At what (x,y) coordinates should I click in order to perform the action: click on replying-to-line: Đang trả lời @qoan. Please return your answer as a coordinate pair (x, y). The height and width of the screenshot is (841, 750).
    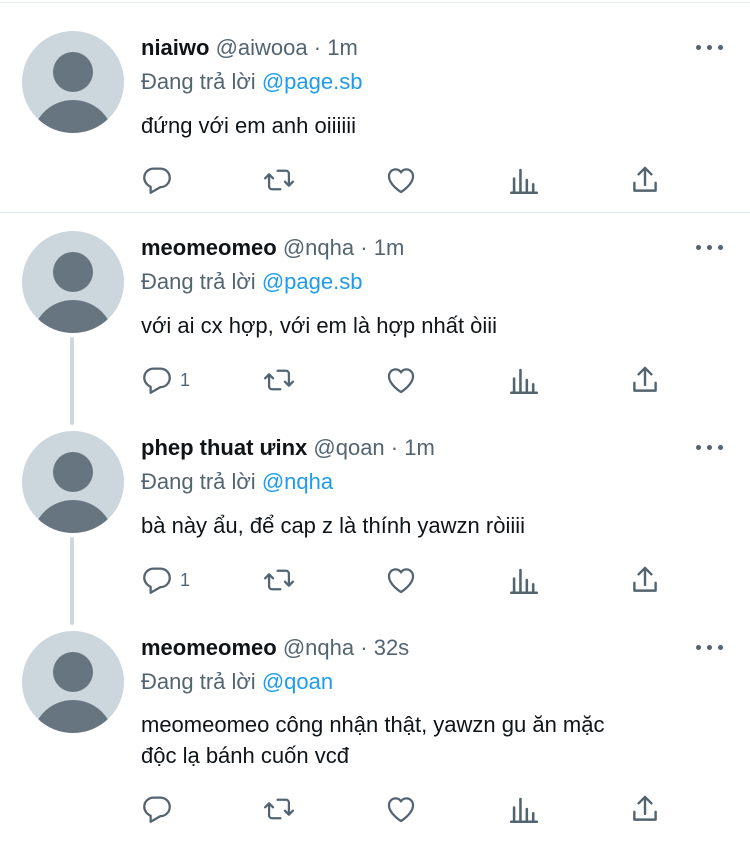
    Looking at the image, I should click on (237, 682).